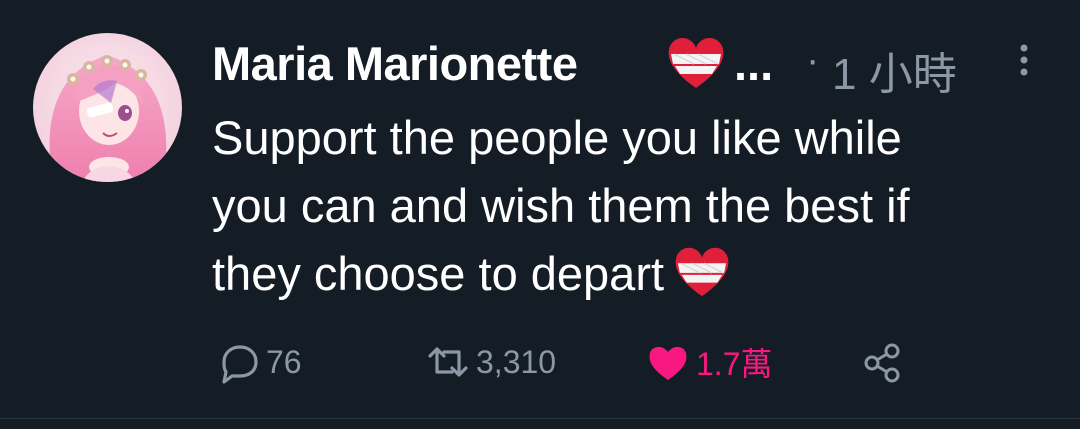  What do you see at coordinates (107, 107) in the screenshot?
I see `avatar` at bounding box center [107, 107].